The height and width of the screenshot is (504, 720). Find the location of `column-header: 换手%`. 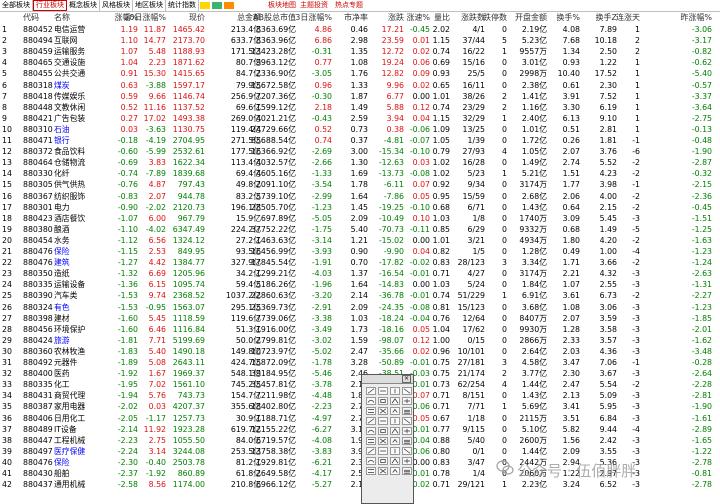

column-header: 换手% is located at coordinates (568, 17).